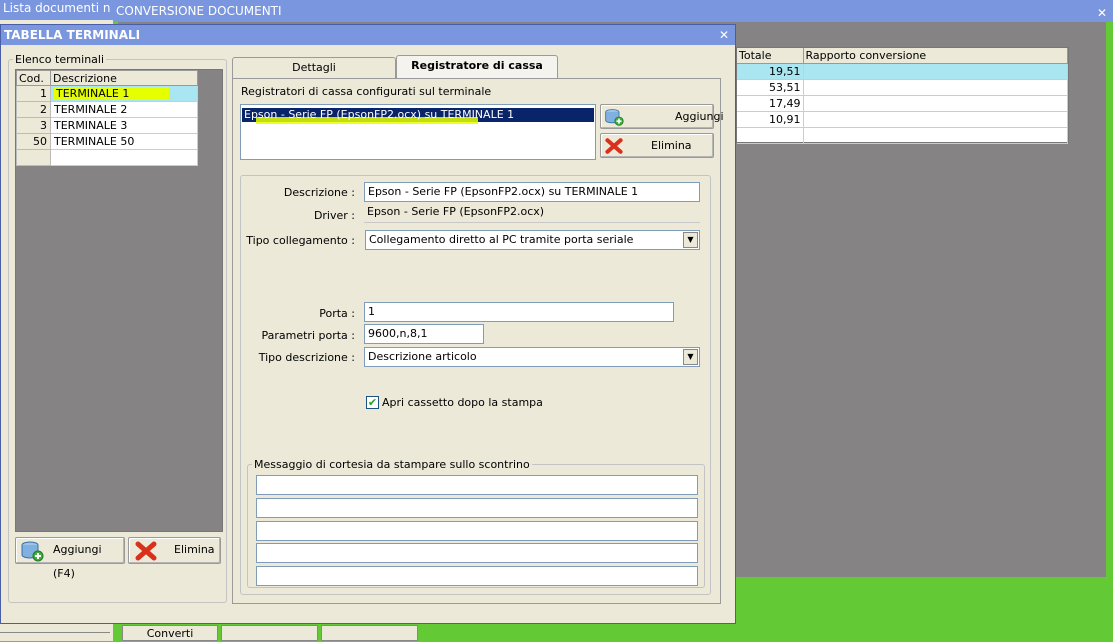 This screenshot has height=642, width=1113. I want to click on column-header-descrizione: Descrizione, so click(124, 78).